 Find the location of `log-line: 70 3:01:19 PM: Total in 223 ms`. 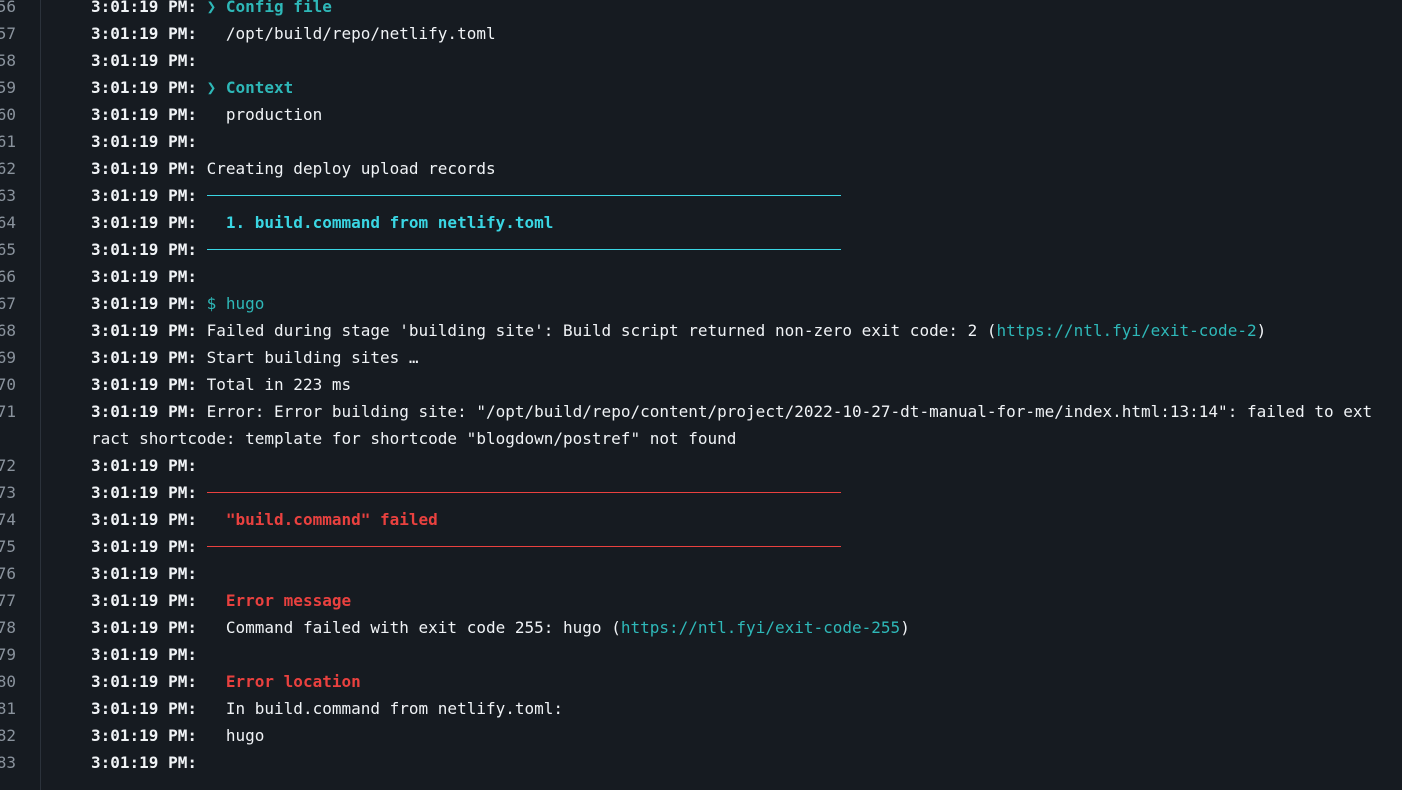

log-line: 70 3:01:19 PM: Total in 223 ms is located at coordinates (701, 384).